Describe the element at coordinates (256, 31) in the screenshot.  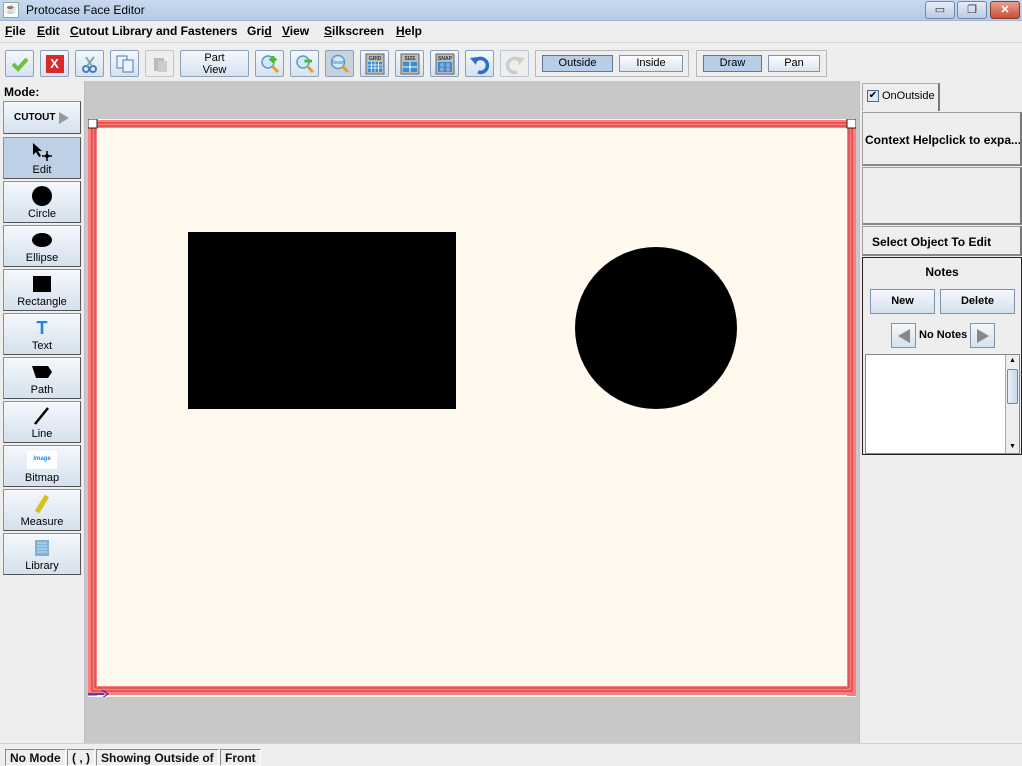
I see `menu-label: Gri` at that location.